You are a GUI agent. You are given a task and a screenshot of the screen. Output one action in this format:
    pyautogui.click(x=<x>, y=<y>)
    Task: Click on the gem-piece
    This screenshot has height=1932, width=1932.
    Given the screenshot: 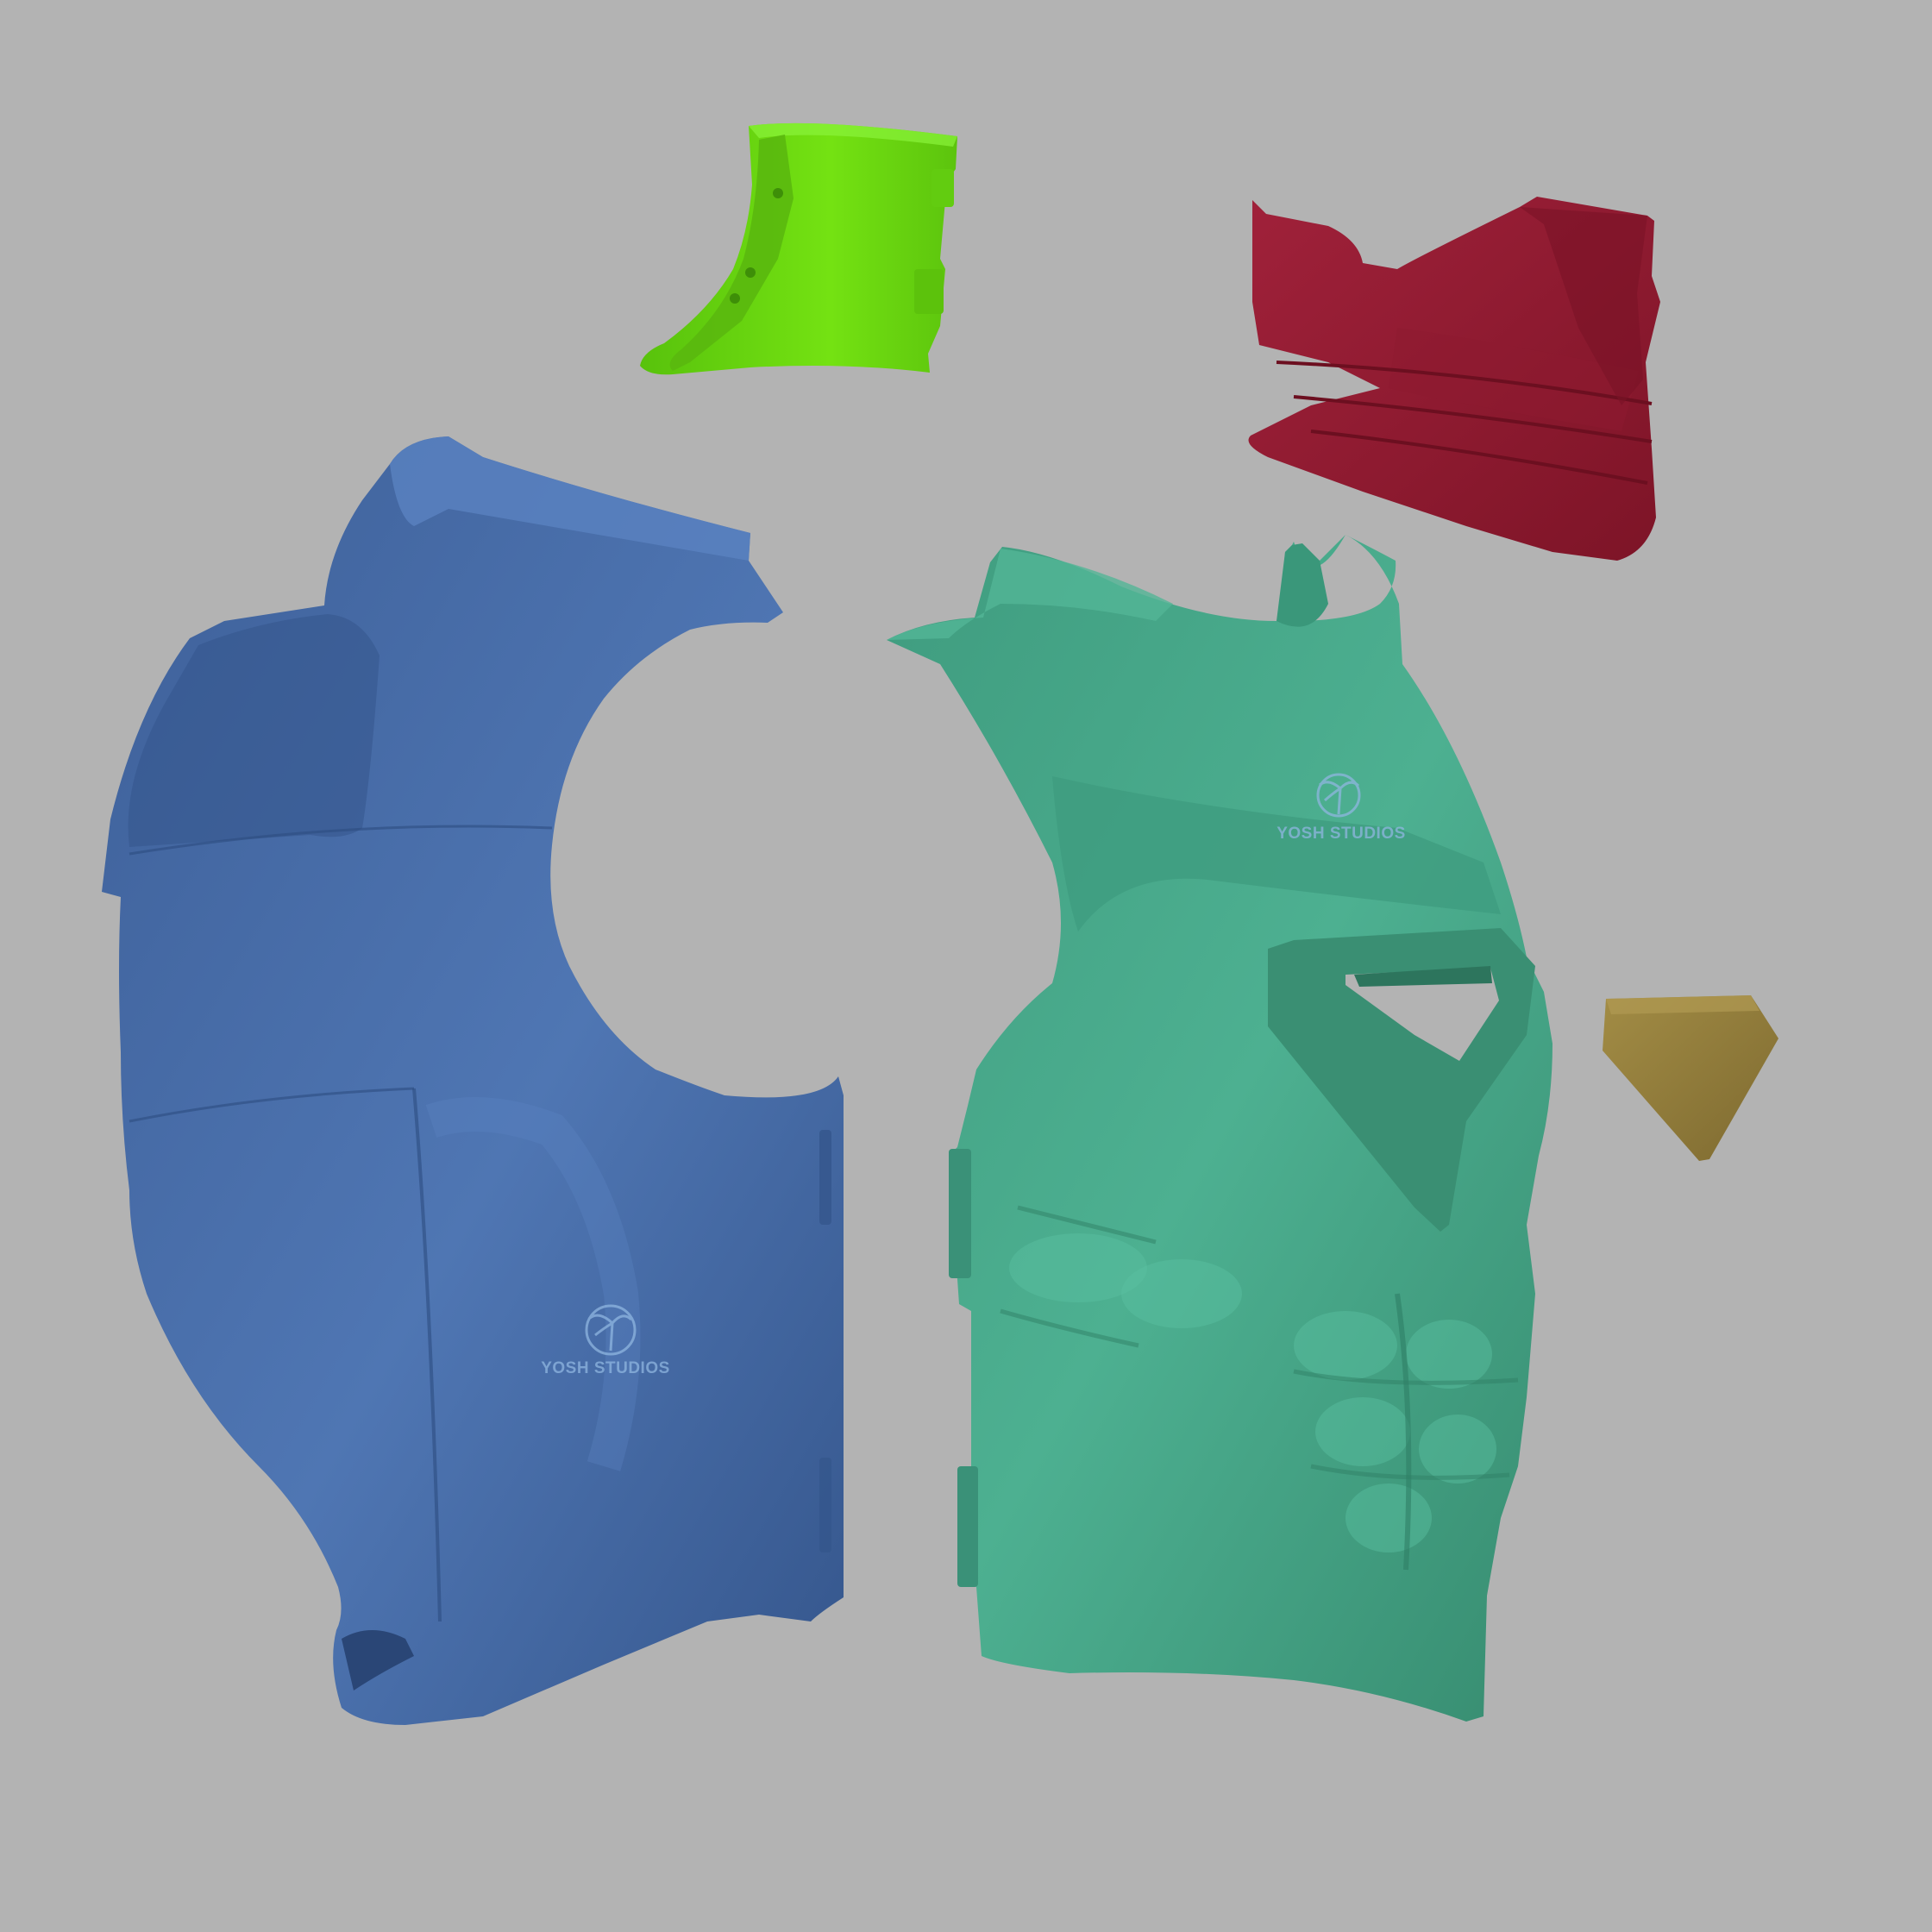 What is the action you would take?
    pyautogui.click(x=1690, y=1078)
    